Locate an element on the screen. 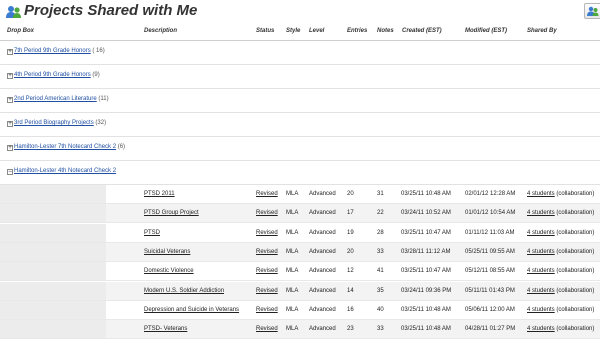  entry-notes-count: 28 is located at coordinates (380, 232).